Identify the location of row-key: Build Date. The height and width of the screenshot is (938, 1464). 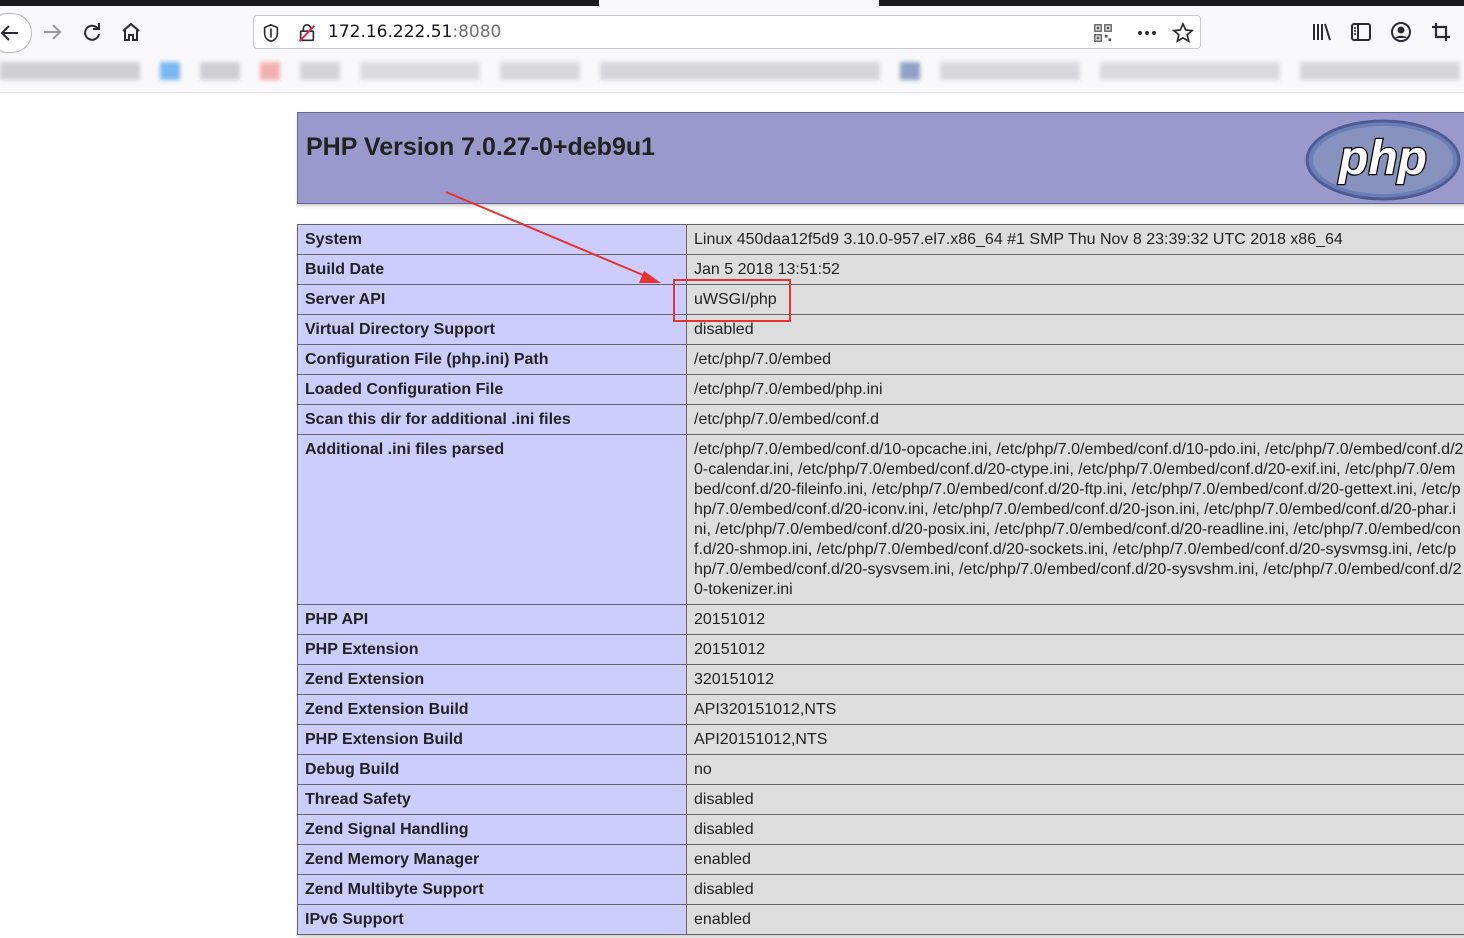
(492, 269).